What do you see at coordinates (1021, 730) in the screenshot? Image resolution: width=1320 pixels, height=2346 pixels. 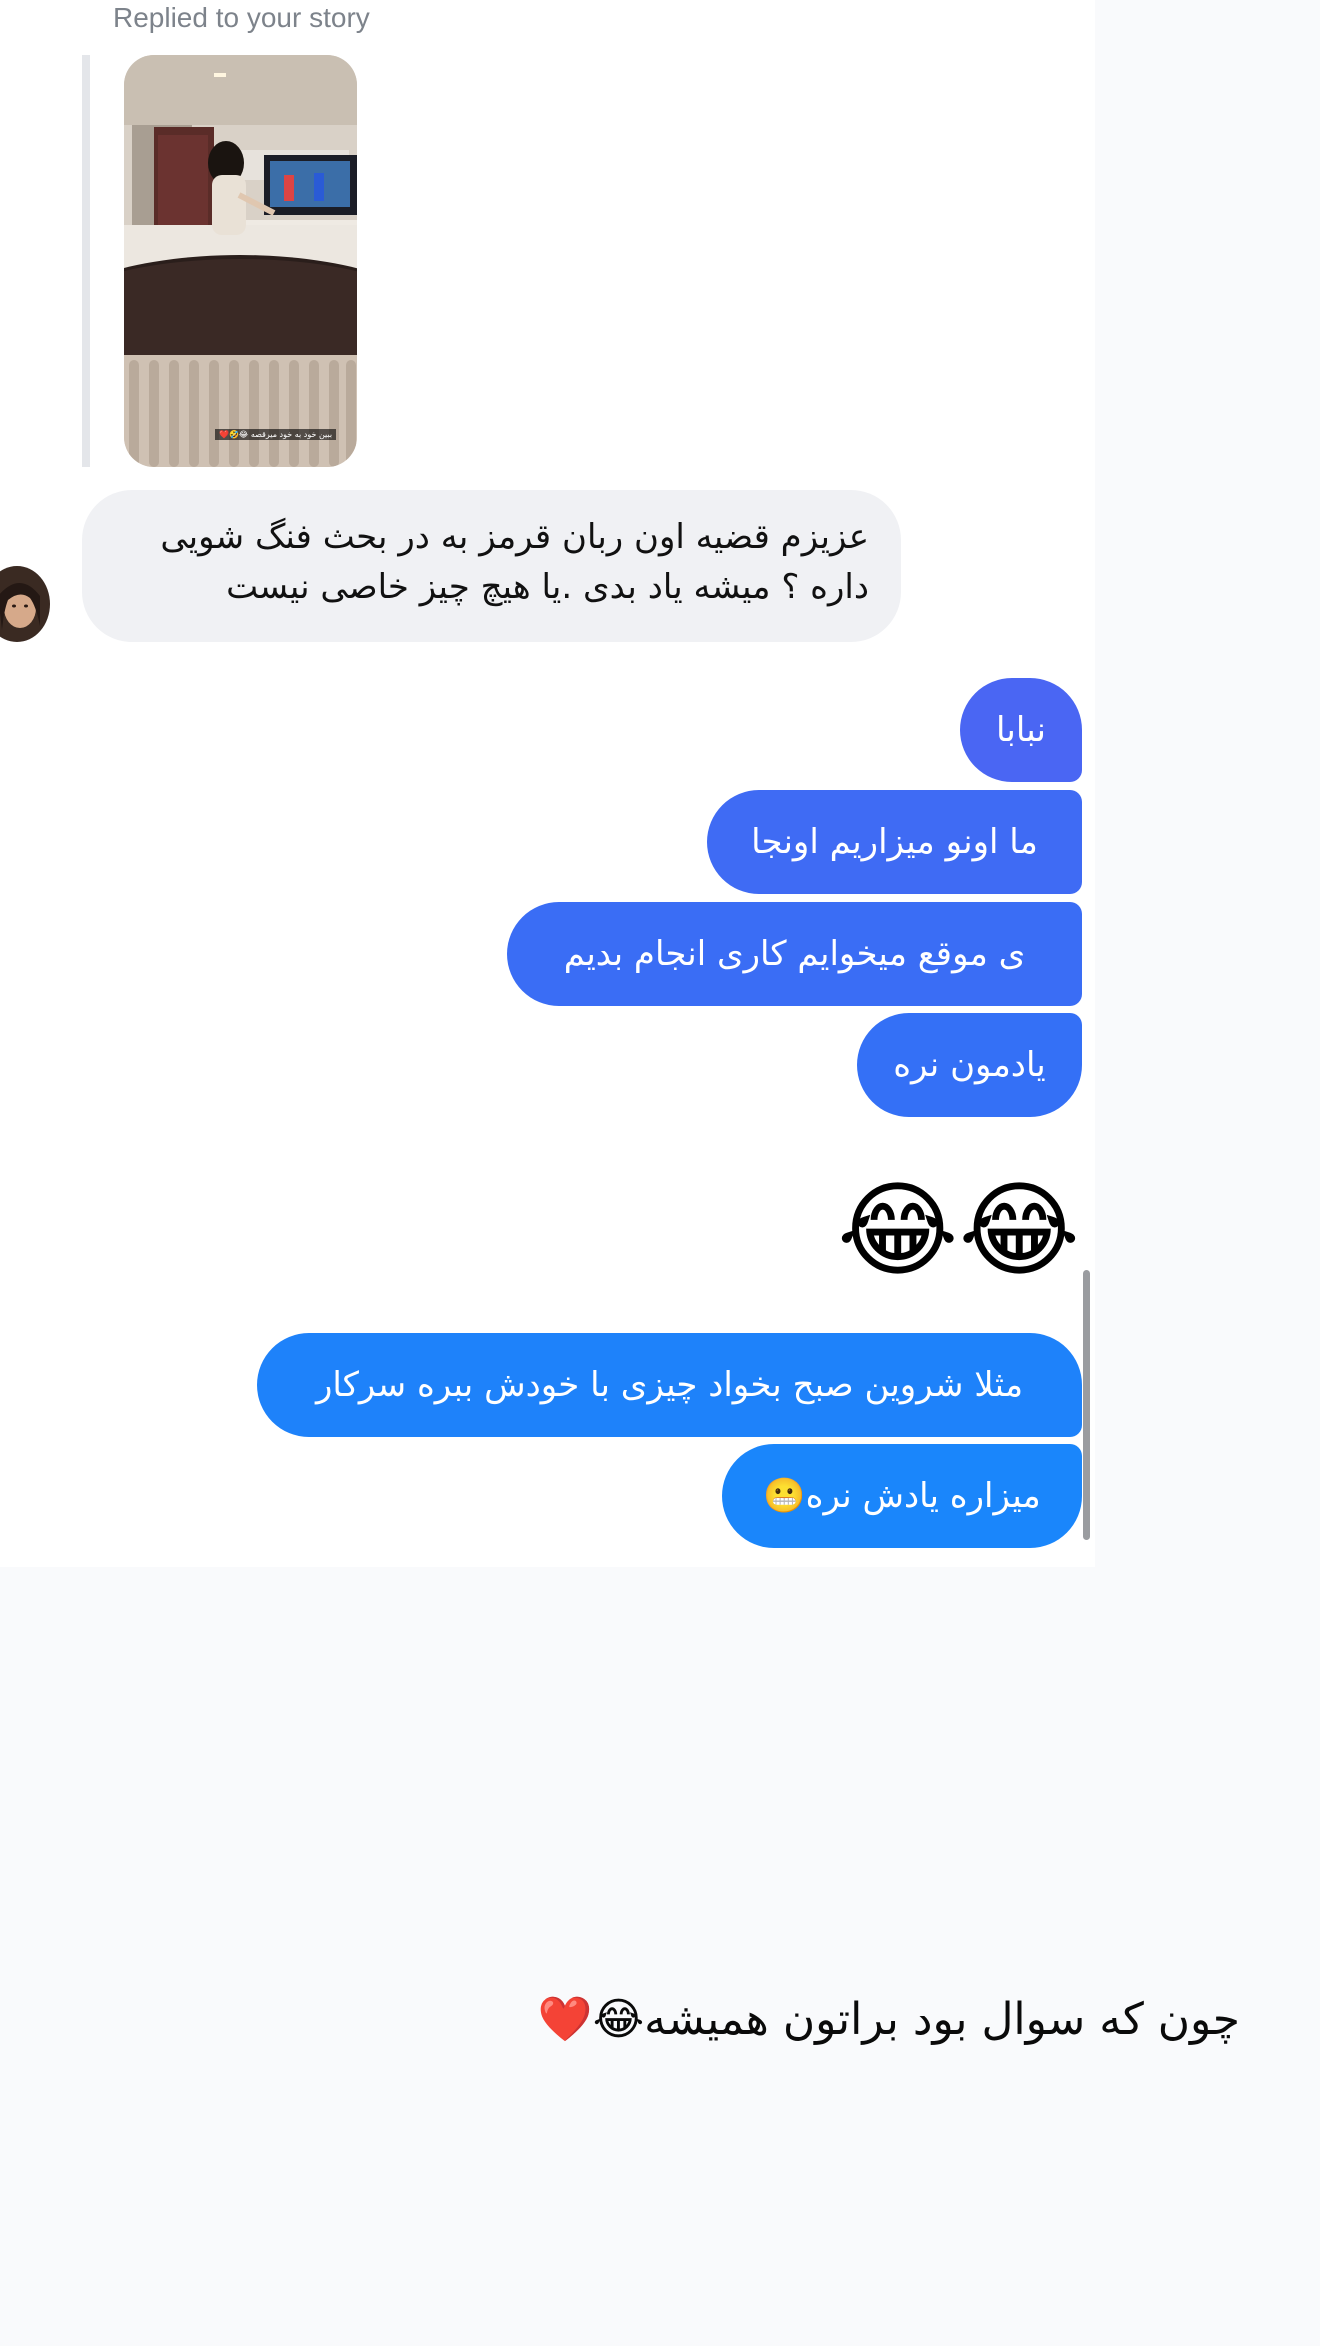 I see `outgoing-message-bubble: نبابا` at bounding box center [1021, 730].